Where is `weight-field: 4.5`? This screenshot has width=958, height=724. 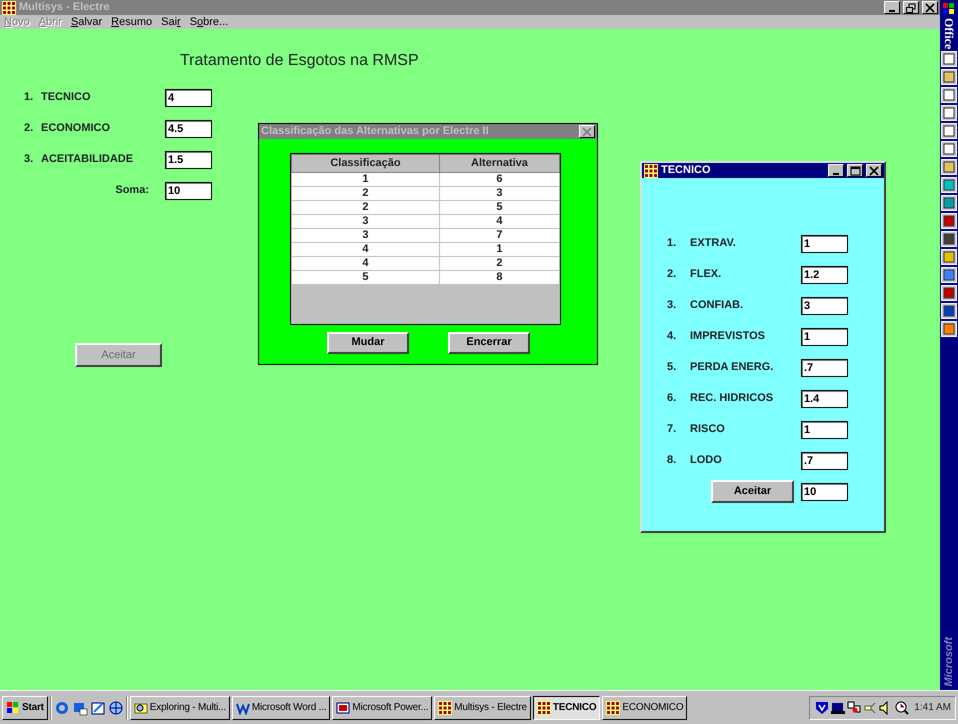
weight-field: 4.5 is located at coordinates (188, 129).